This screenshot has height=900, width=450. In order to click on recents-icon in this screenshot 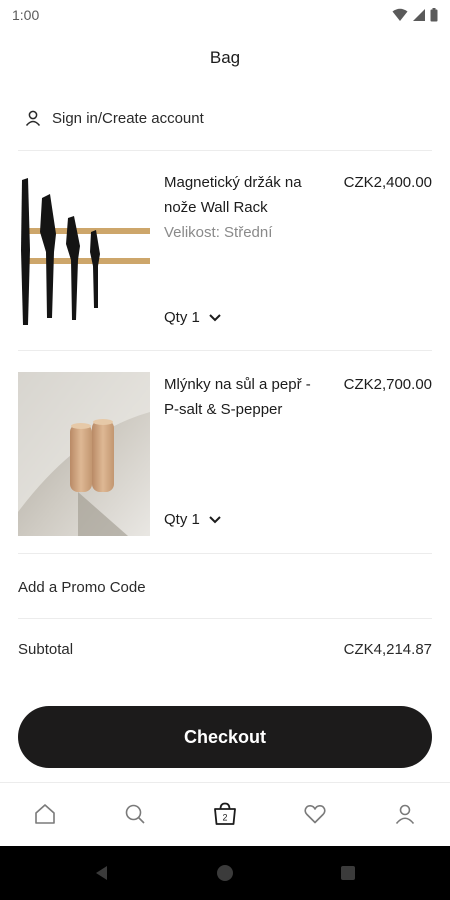, I will do `click(348, 873)`.